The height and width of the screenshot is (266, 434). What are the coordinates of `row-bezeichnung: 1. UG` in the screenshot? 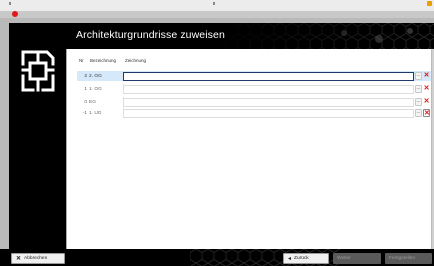 It's located at (95, 113).